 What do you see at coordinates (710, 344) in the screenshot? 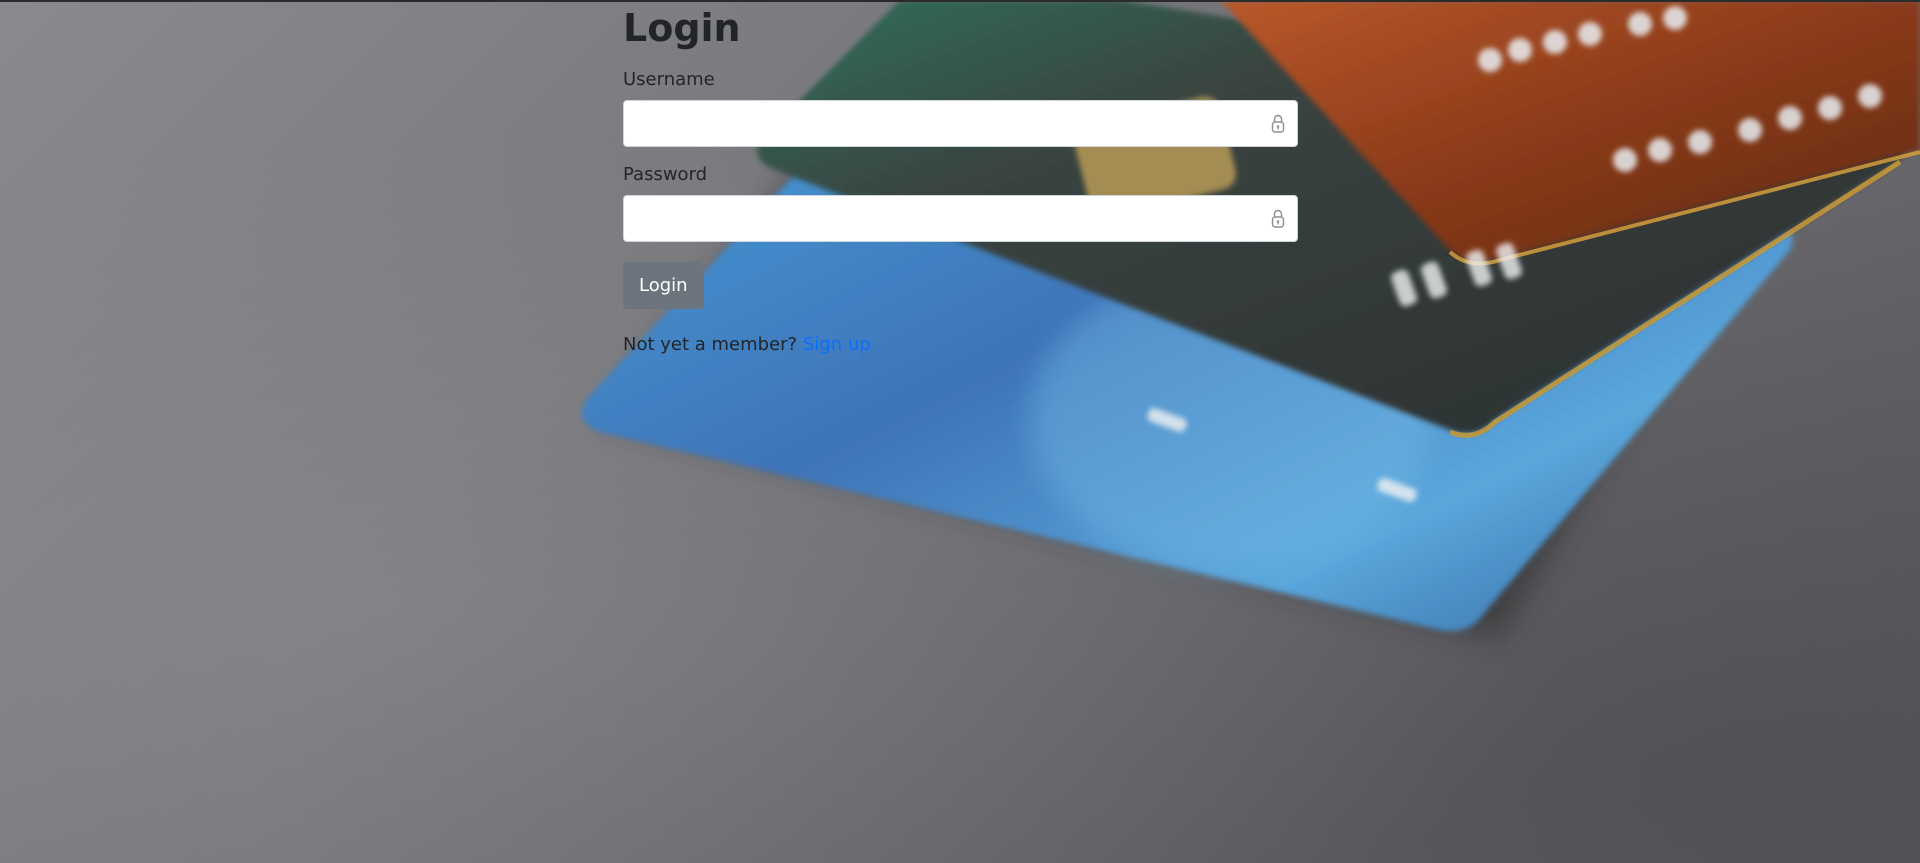
I see `signup-prompt-text: Not yet a member?` at bounding box center [710, 344].